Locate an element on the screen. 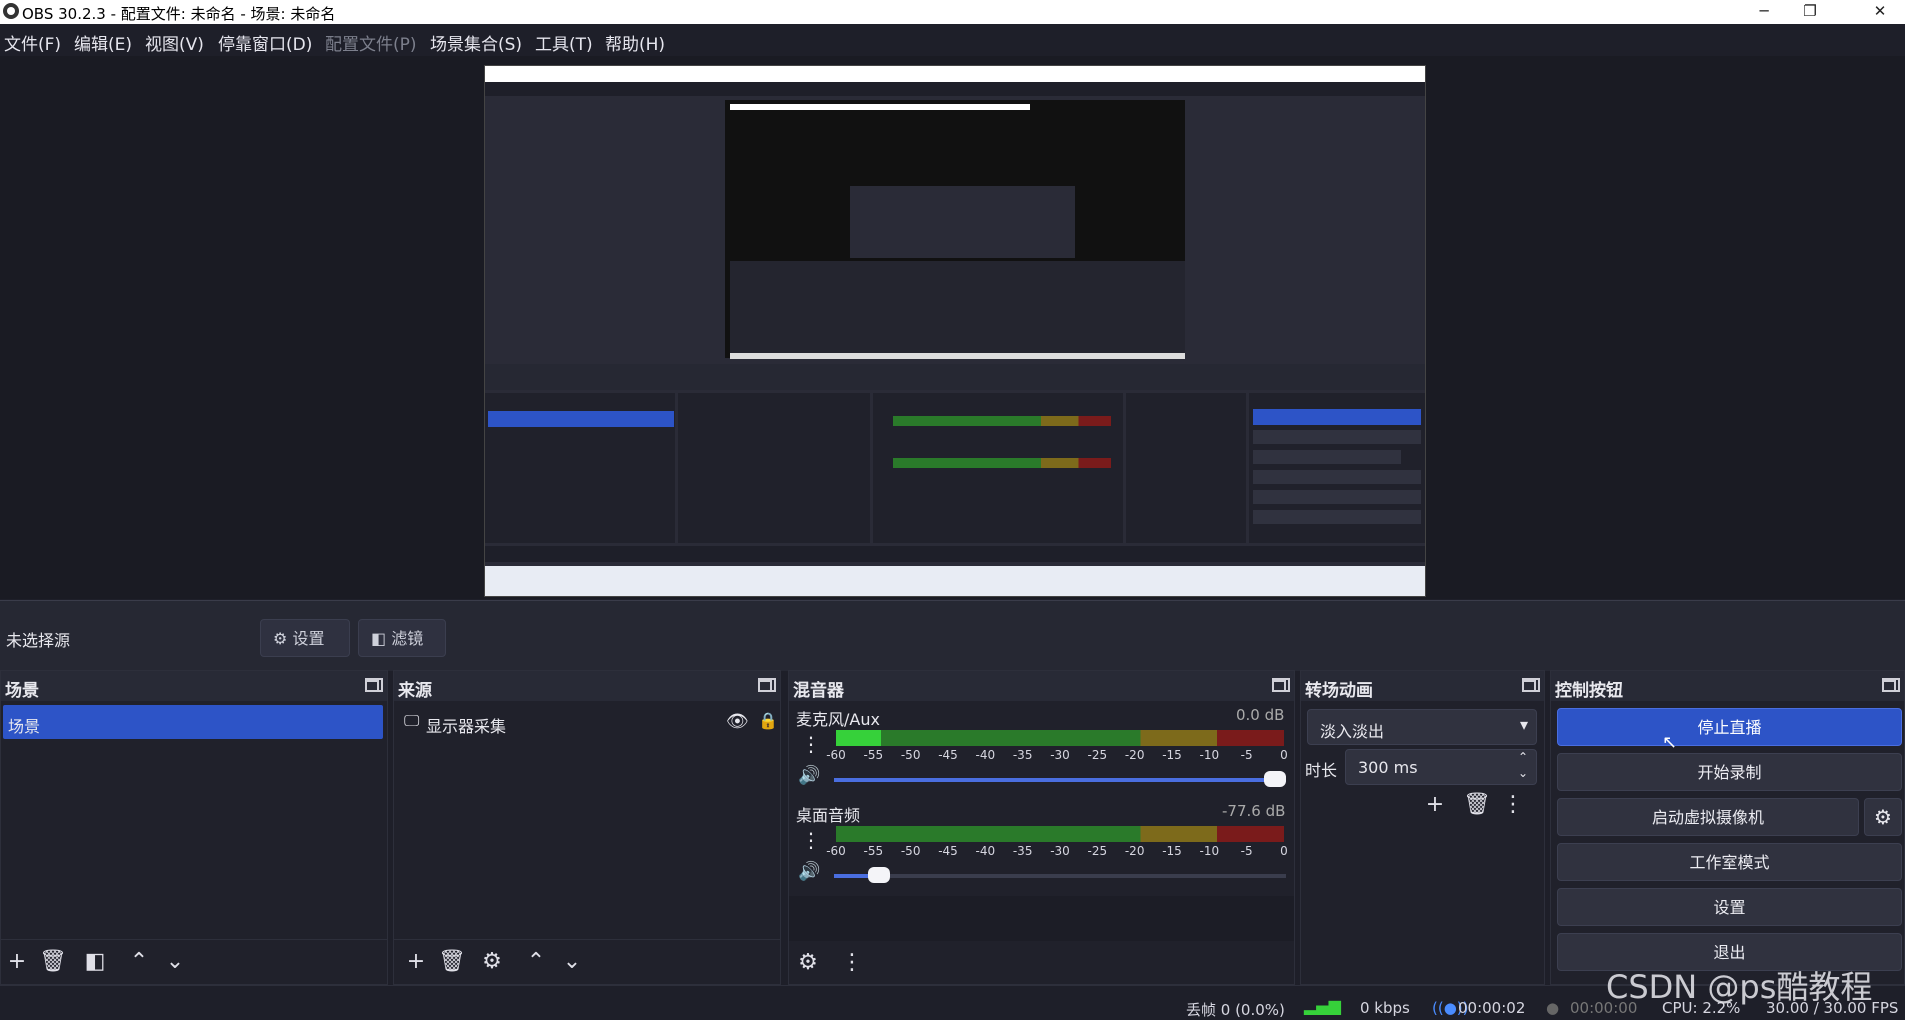 Image resolution: width=1905 pixels, height=1020 pixels. stream-time: 00:00:02 is located at coordinates (1492, 1008).